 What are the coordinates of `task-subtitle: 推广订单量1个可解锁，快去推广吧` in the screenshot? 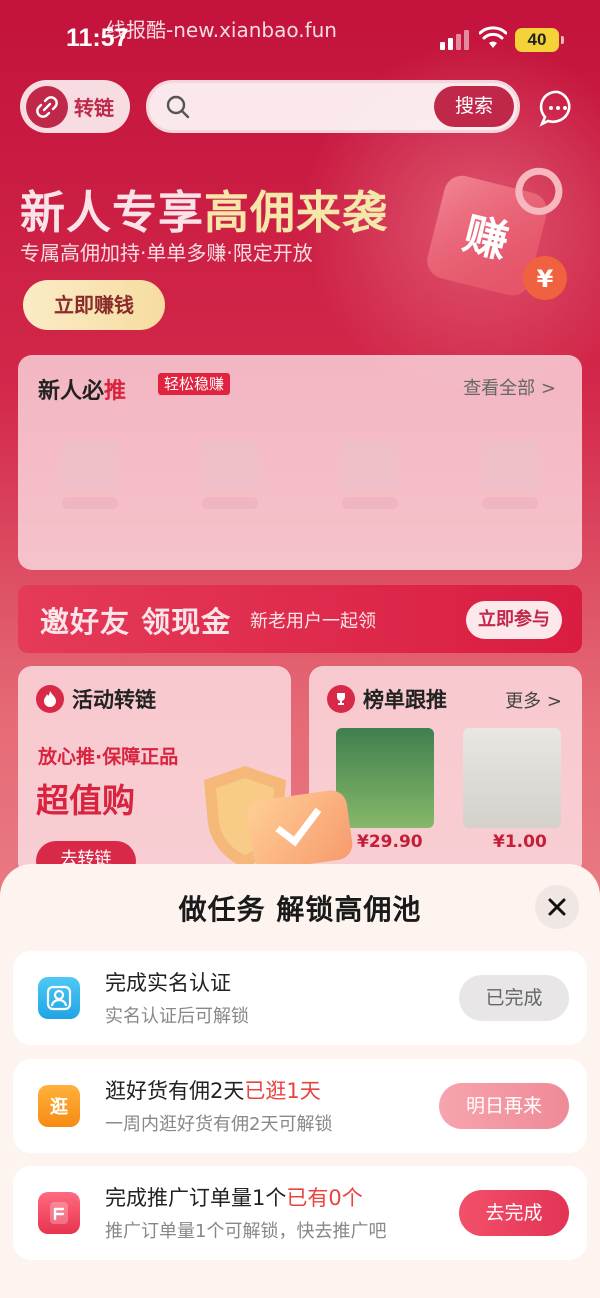 It's located at (246, 1231).